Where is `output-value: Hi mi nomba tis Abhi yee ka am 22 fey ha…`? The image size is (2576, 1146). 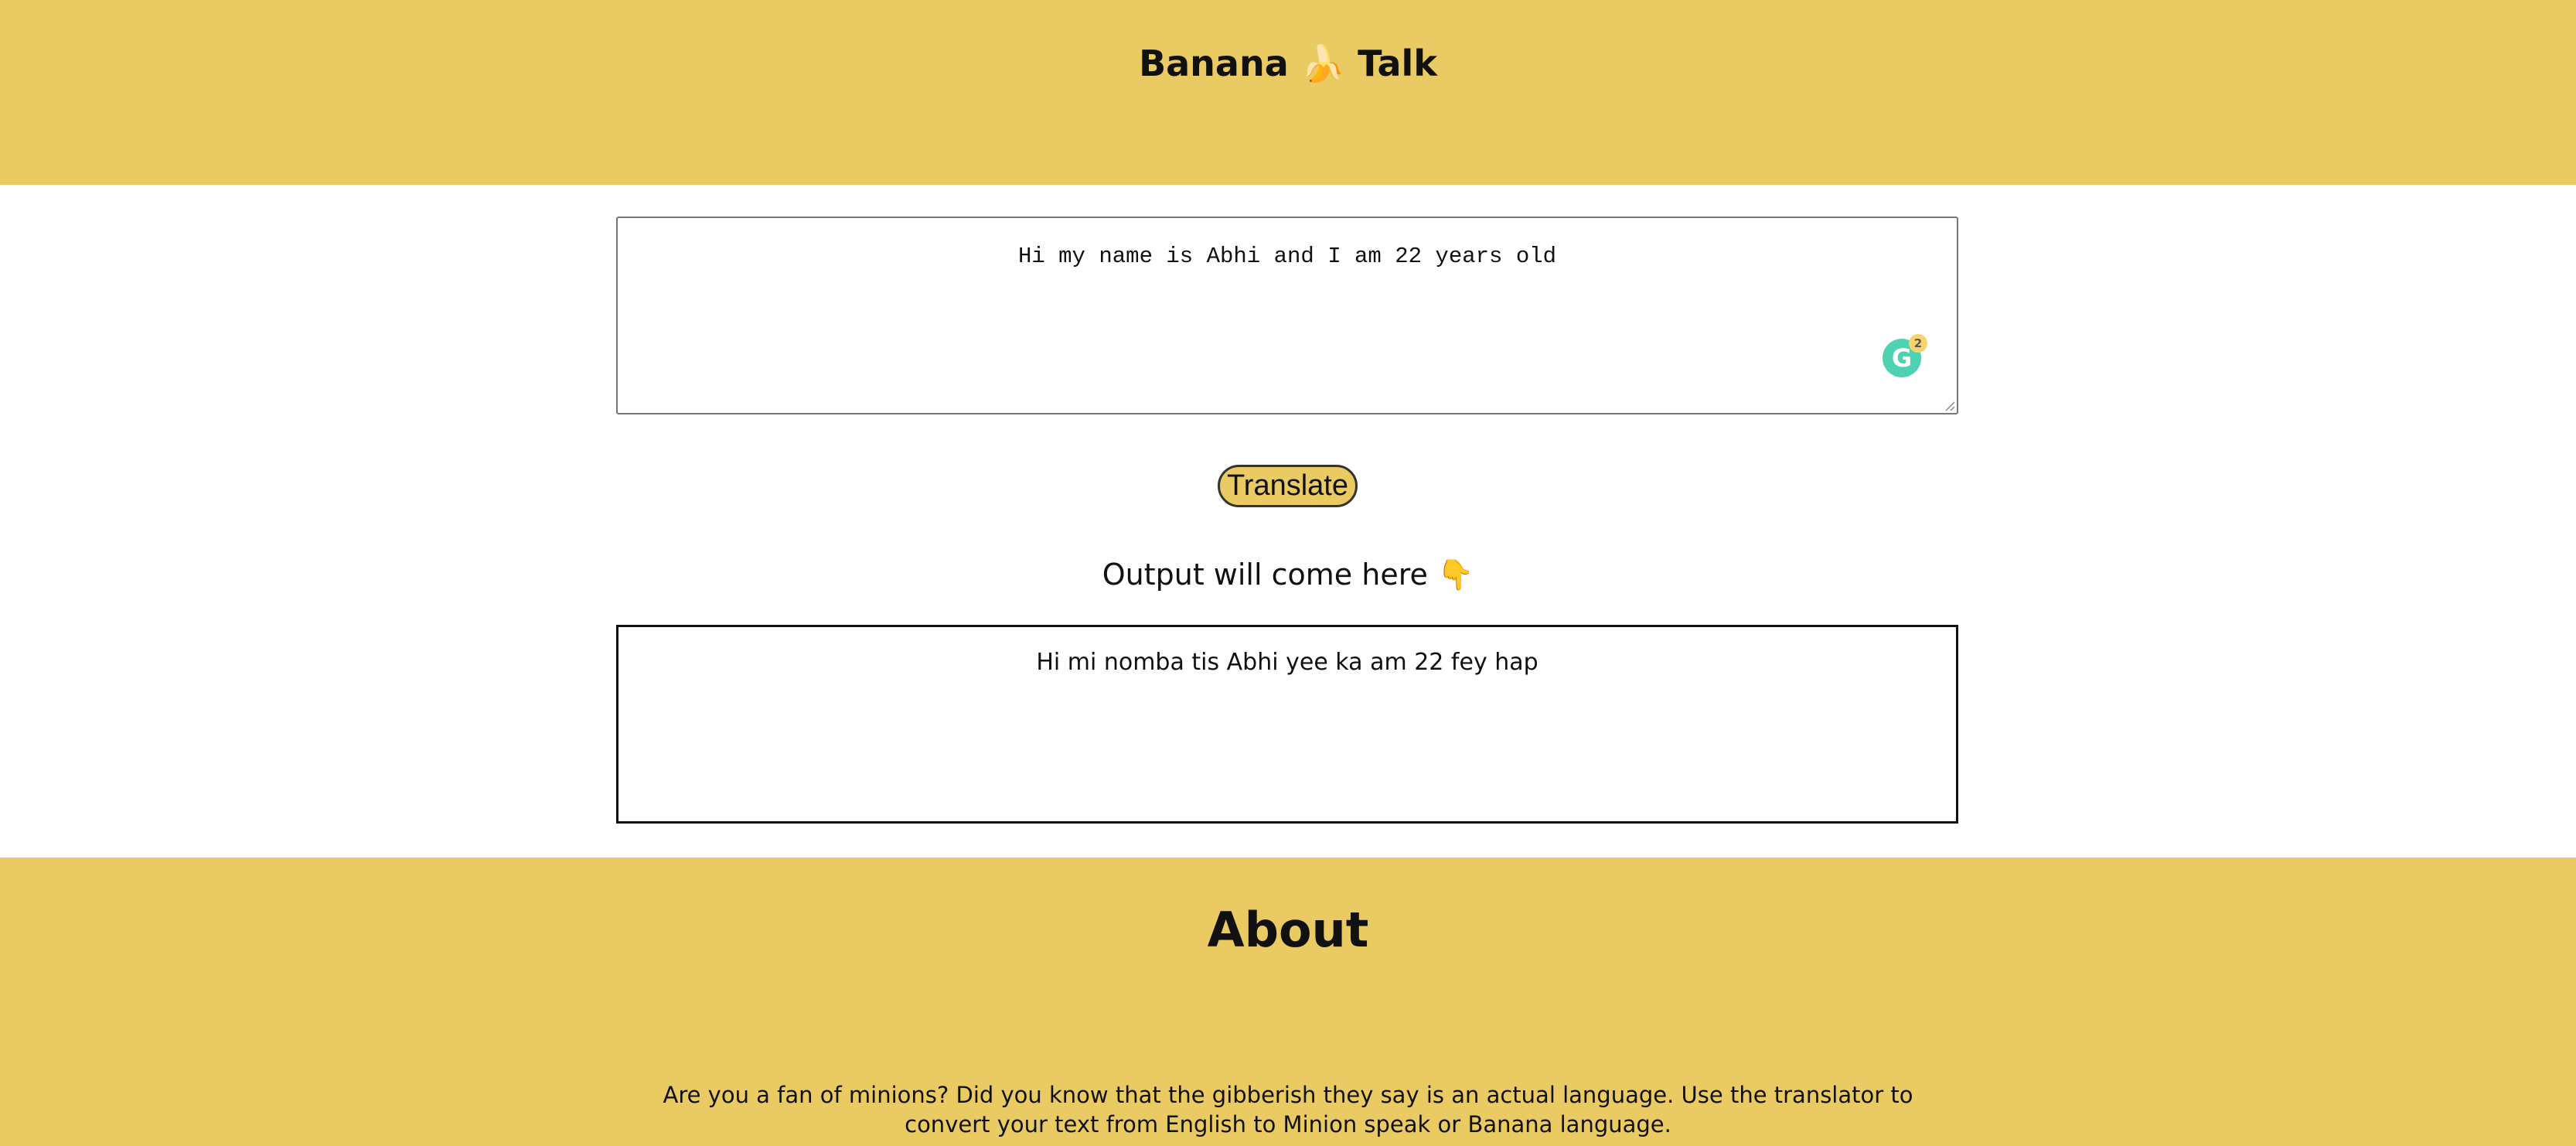 output-value: Hi mi nomba tis Abhi yee ka am 22 fey ha… is located at coordinates (1287, 662).